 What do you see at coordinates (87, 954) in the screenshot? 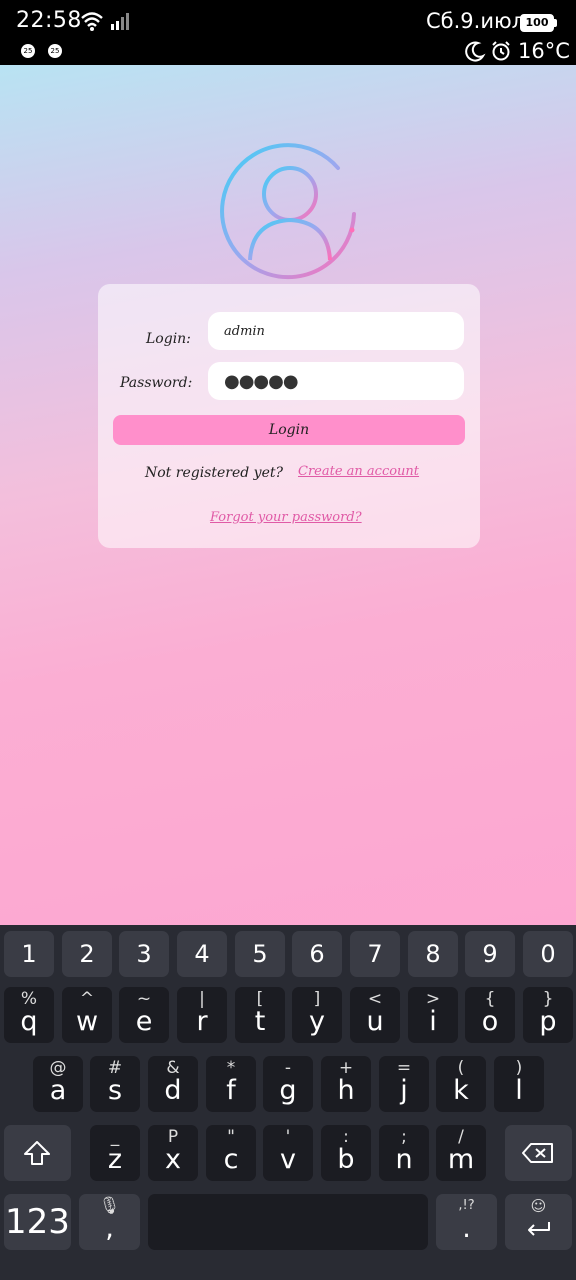
I see `key-2: 2` at bounding box center [87, 954].